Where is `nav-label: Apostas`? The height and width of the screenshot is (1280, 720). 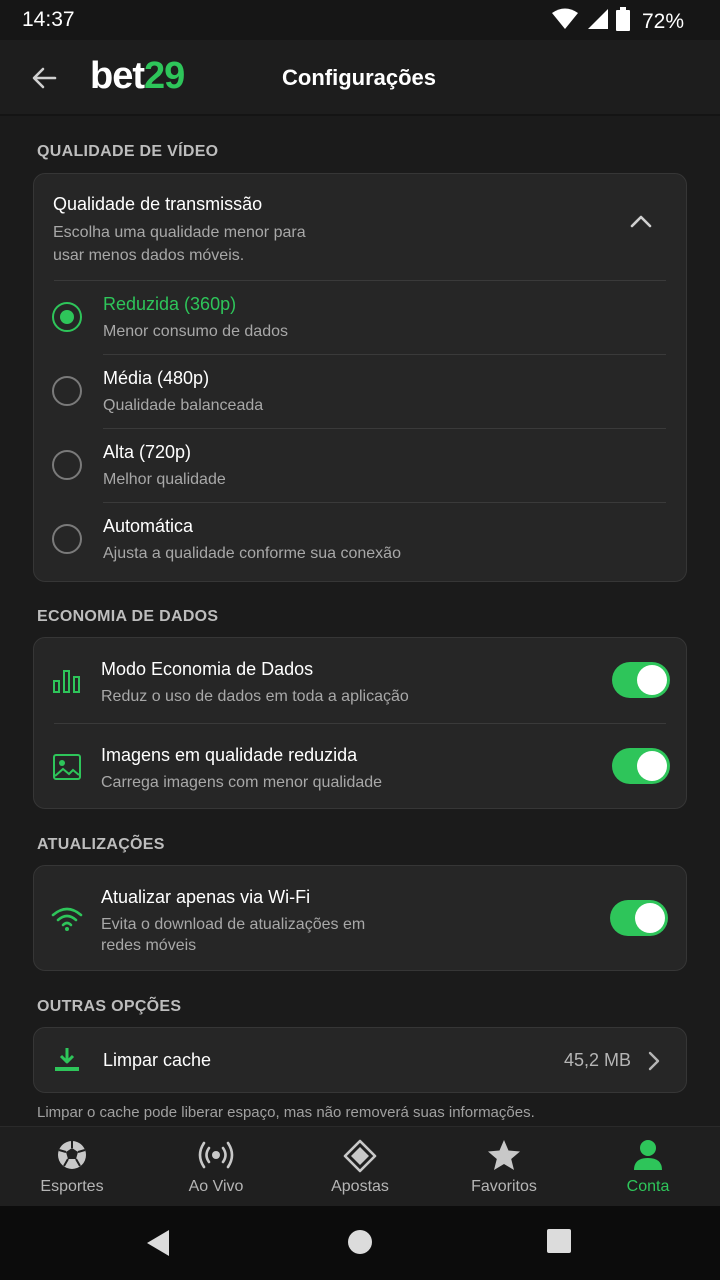 nav-label: Apostas is located at coordinates (360, 1186).